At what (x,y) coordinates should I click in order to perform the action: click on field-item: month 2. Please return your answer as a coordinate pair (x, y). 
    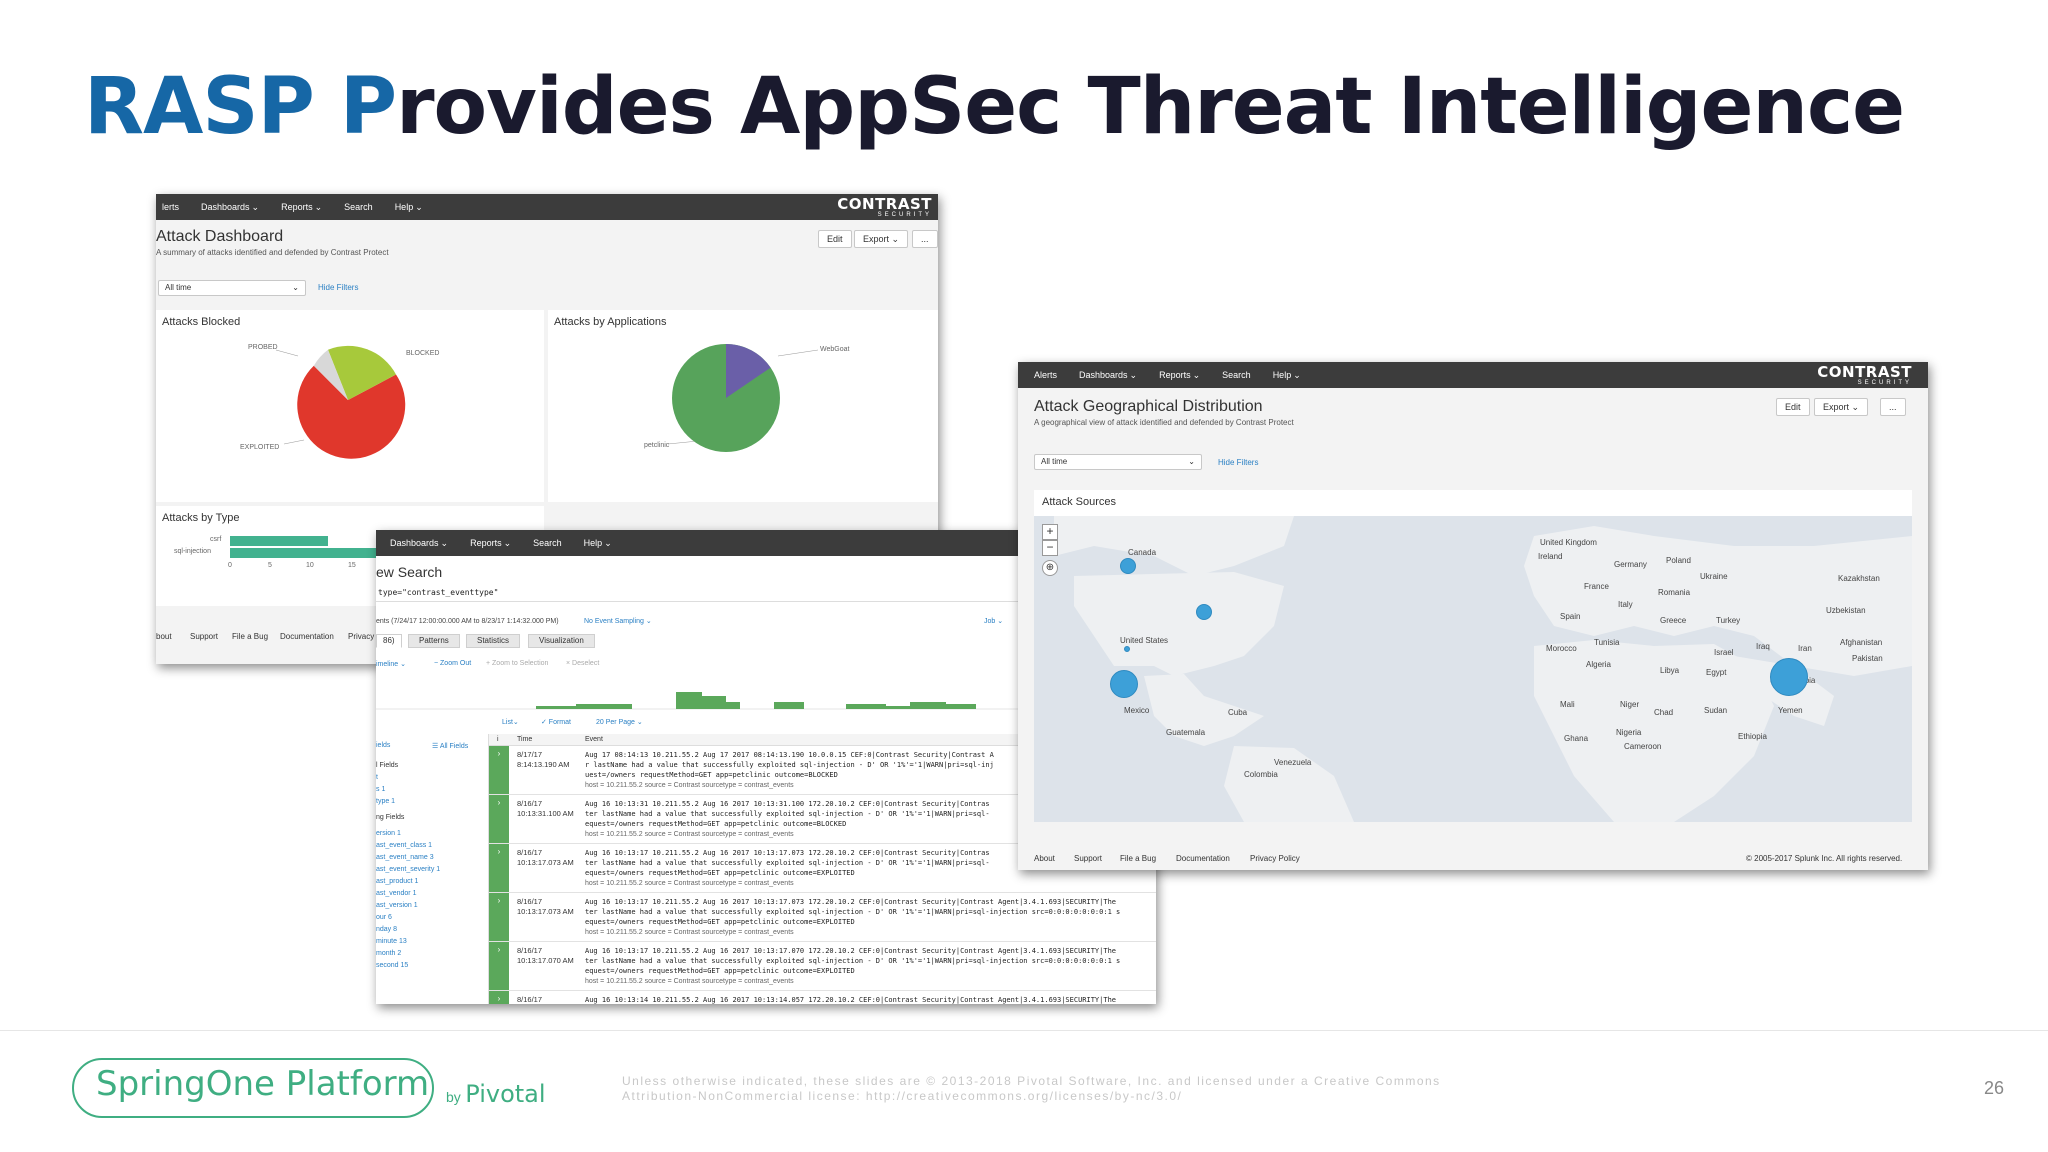
    Looking at the image, I should click on (388, 953).